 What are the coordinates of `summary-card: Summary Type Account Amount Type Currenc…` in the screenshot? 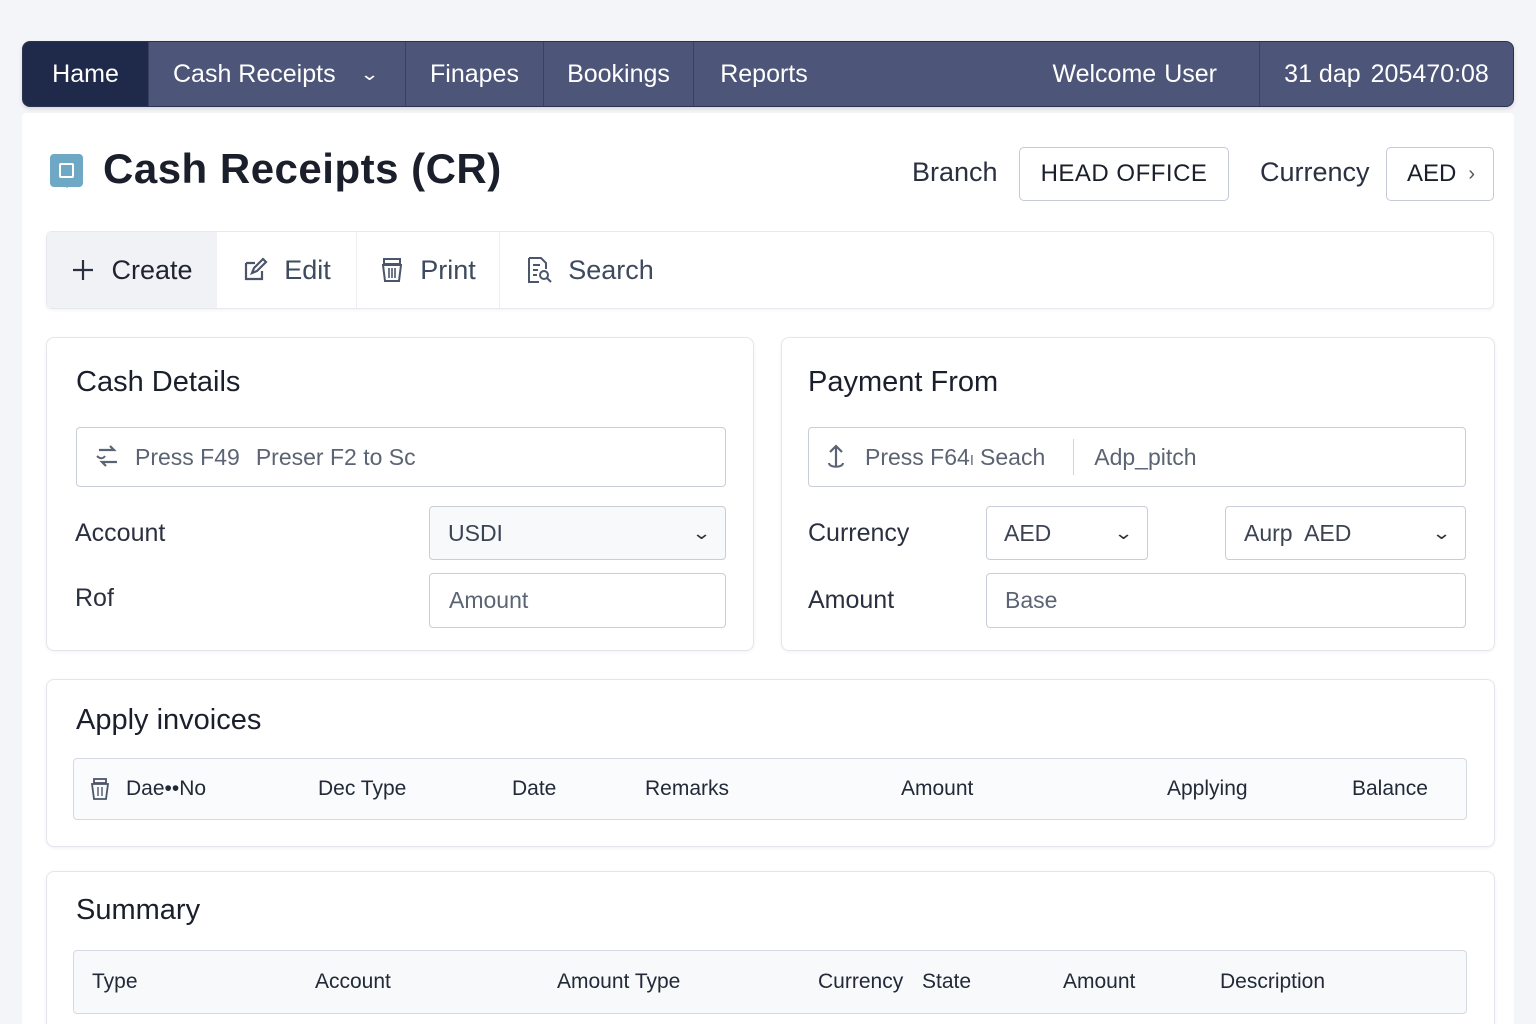 It's located at (770, 947).